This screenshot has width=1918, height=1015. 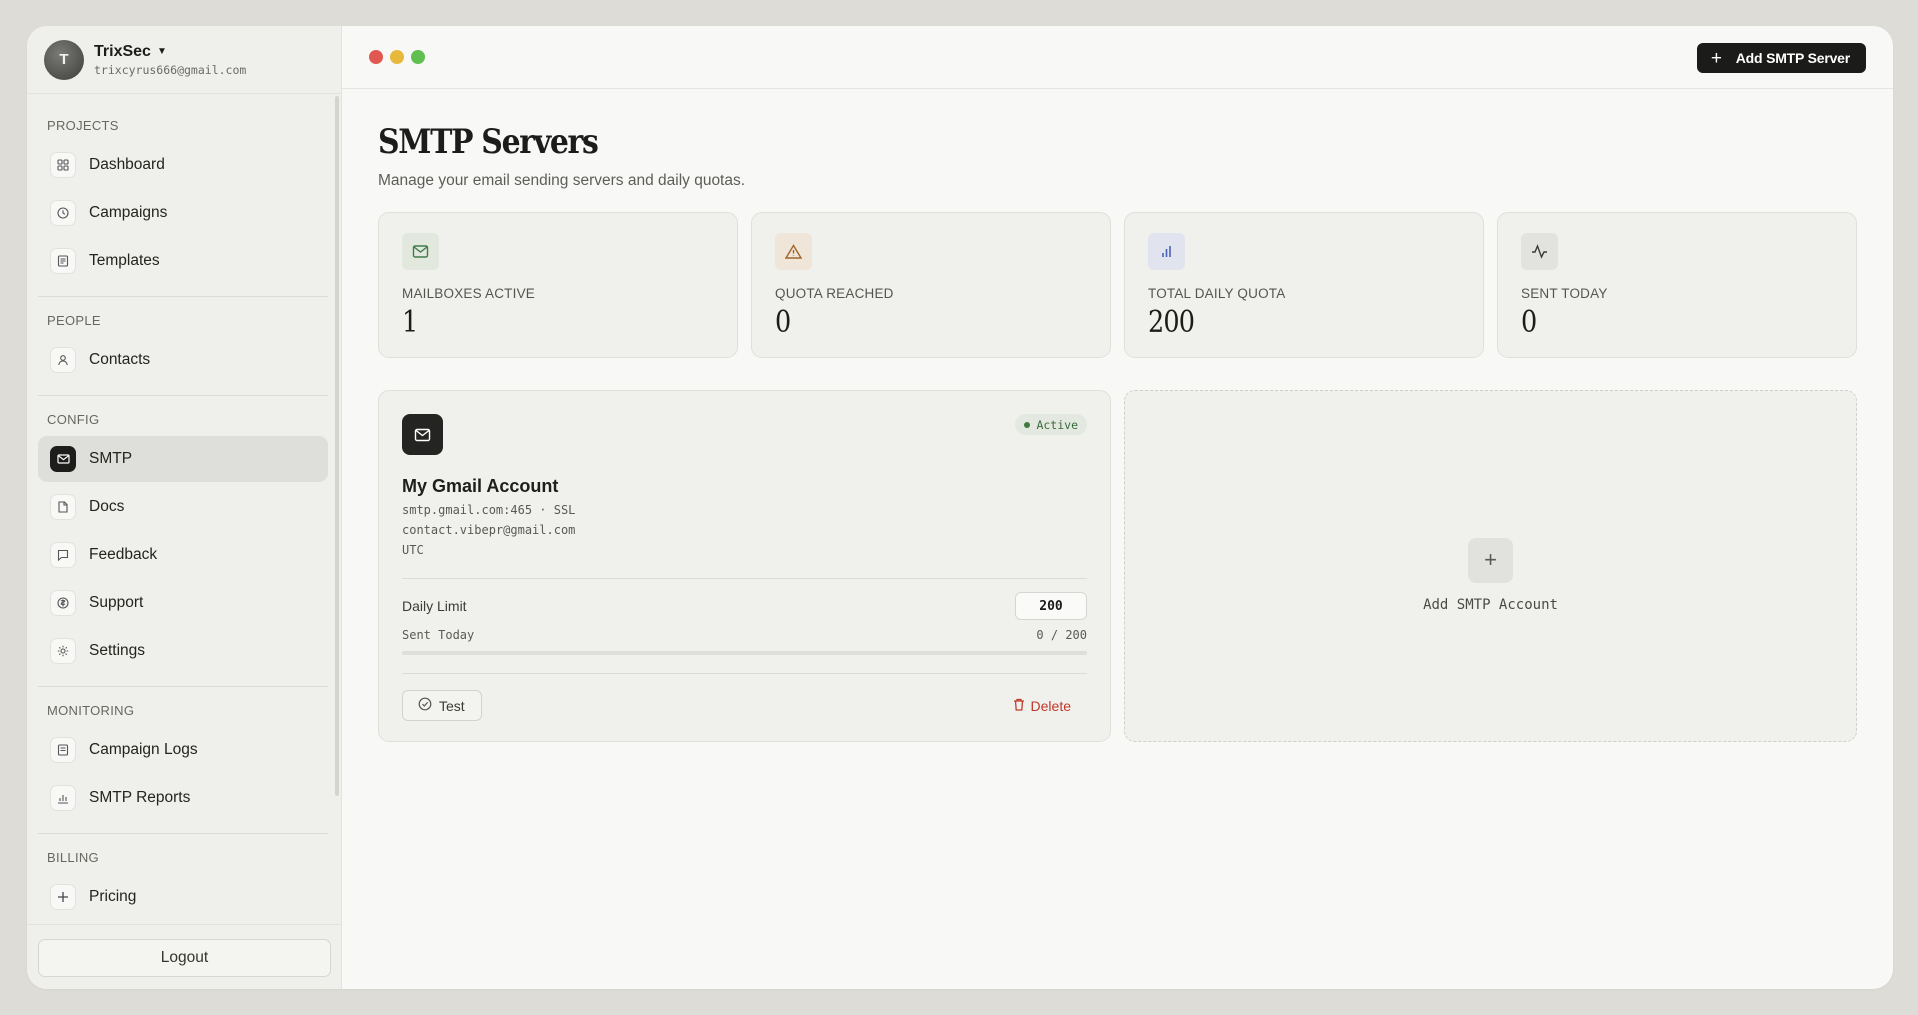 What do you see at coordinates (1217, 293) in the screenshot?
I see `stat-label: TOTAL DAILY QUOTA` at bounding box center [1217, 293].